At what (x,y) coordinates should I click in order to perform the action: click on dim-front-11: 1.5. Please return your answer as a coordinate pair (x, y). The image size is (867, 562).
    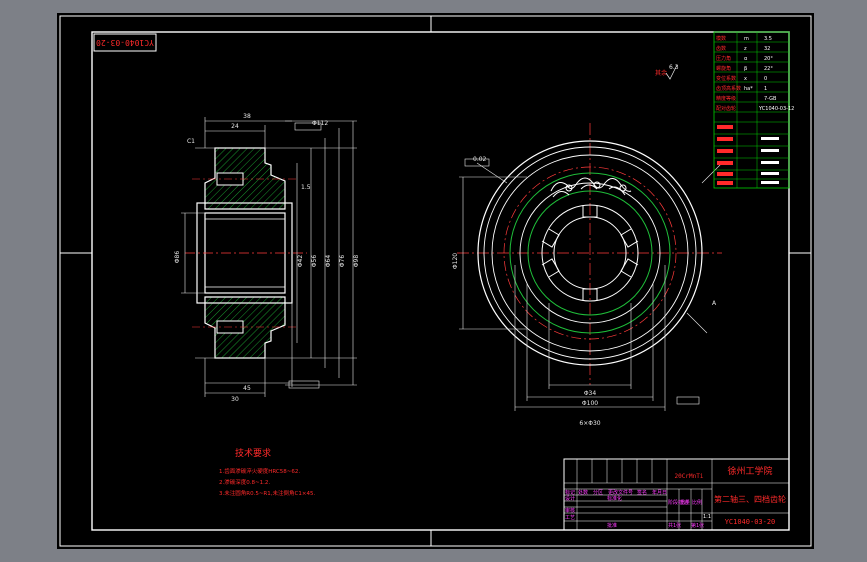
    Looking at the image, I should click on (306, 187).